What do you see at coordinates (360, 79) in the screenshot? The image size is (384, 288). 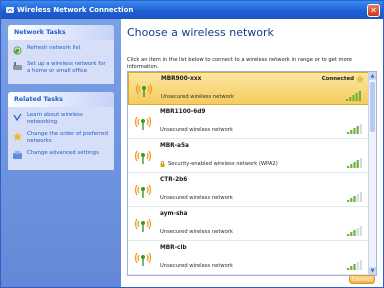 I see `preferred-star-icon` at bounding box center [360, 79].